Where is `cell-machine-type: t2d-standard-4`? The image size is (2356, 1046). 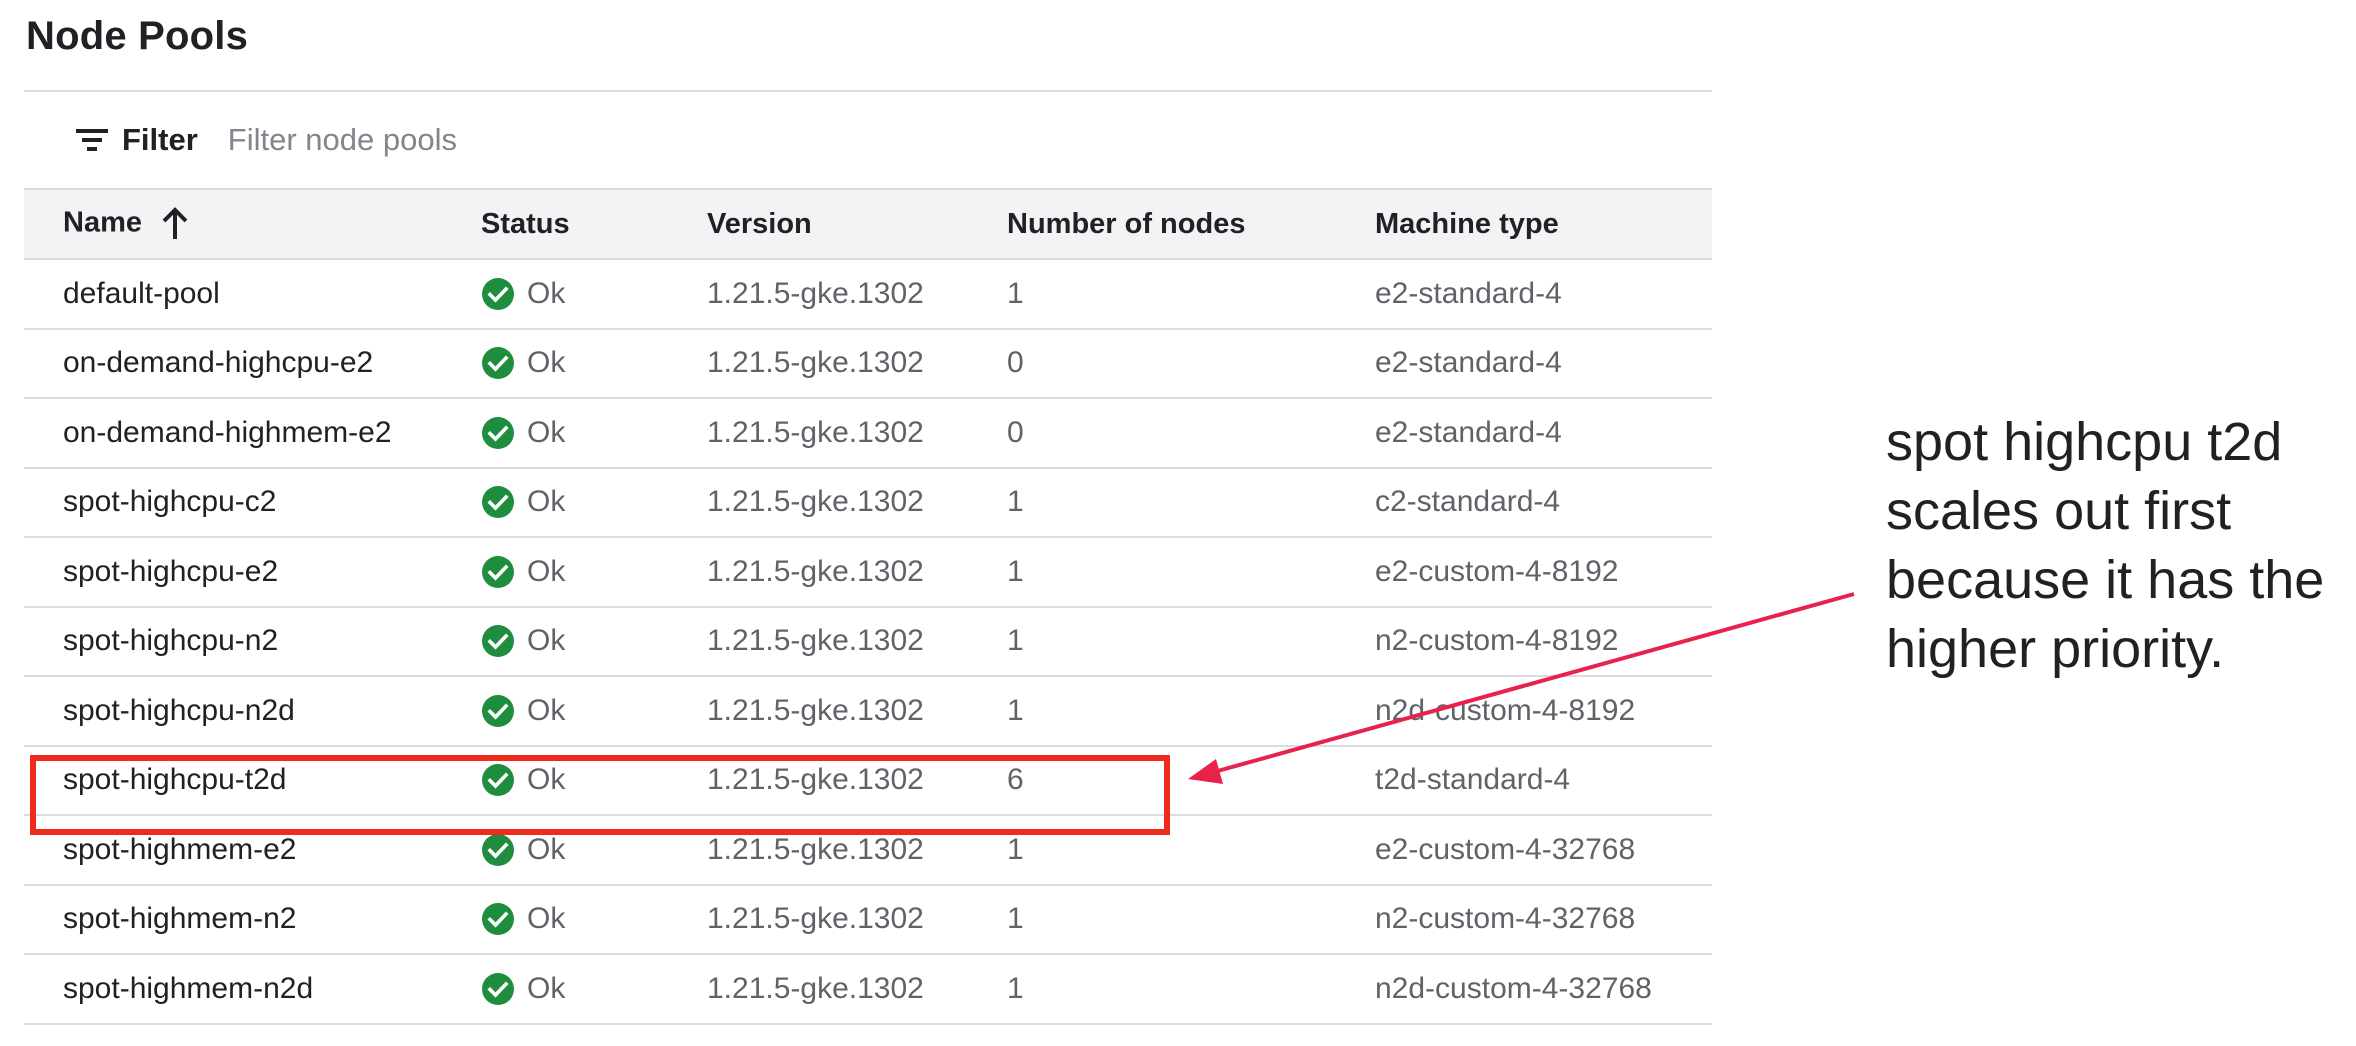 cell-machine-type: t2d-standard-4 is located at coordinates (1473, 780).